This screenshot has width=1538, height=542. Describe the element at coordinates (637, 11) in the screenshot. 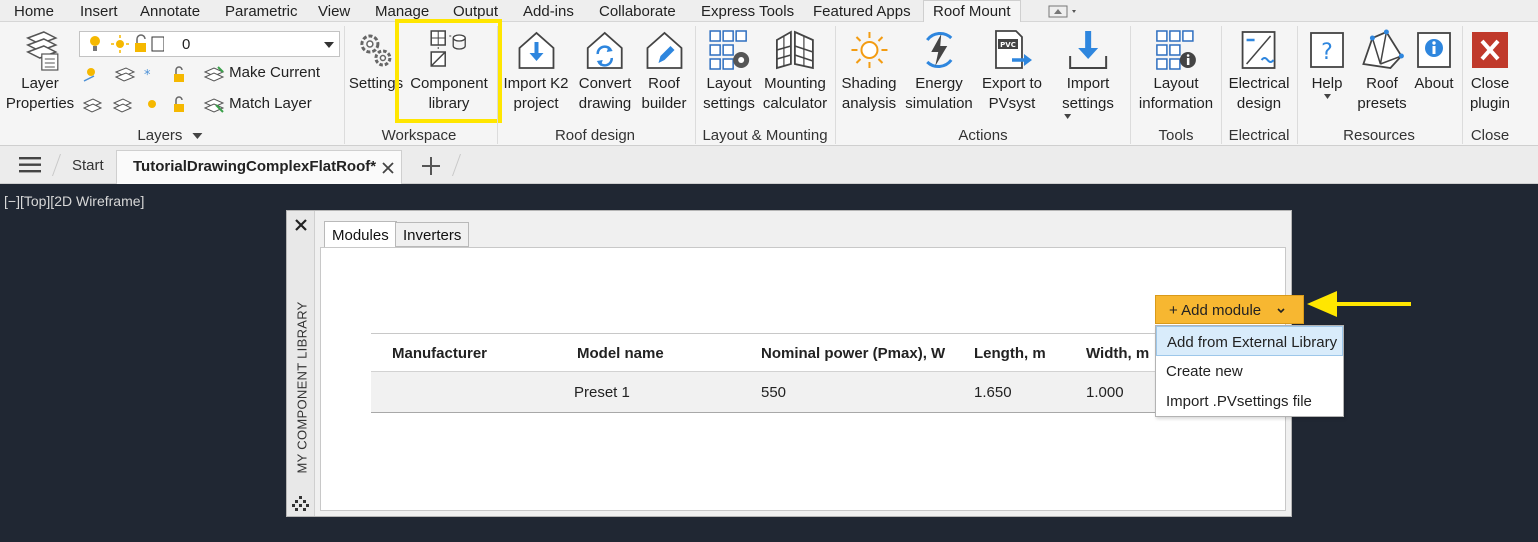

I see `menu-collaborate: Collaborate` at that location.